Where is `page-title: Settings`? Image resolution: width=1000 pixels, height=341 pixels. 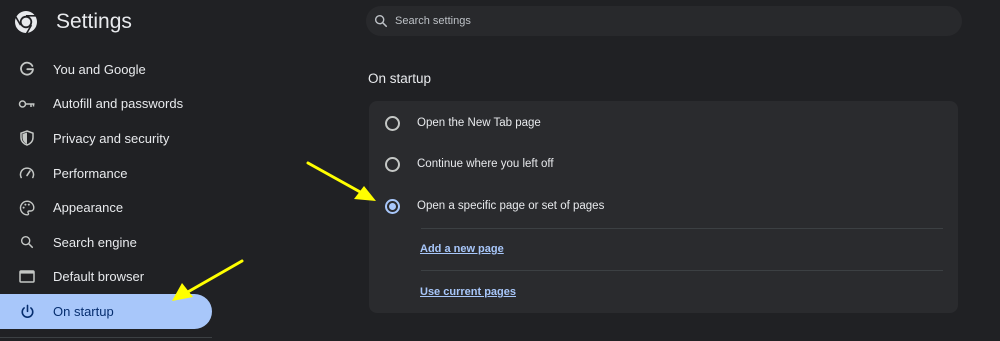
page-title: Settings is located at coordinates (94, 21).